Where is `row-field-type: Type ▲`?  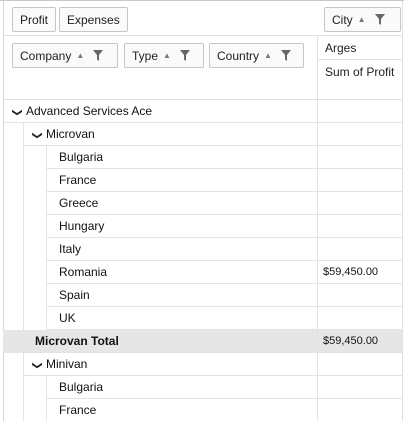 row-field-type: Type ▲ is located at coordinates (164, 55).